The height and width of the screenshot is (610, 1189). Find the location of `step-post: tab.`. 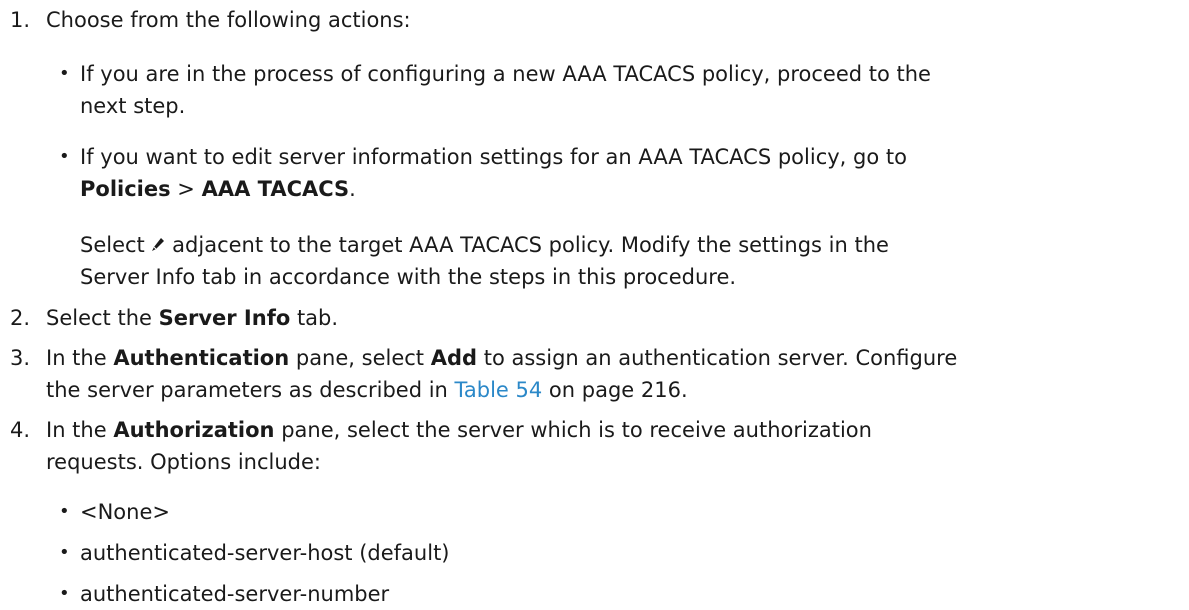

step-post: tab. is located at coordinates (314, 318).